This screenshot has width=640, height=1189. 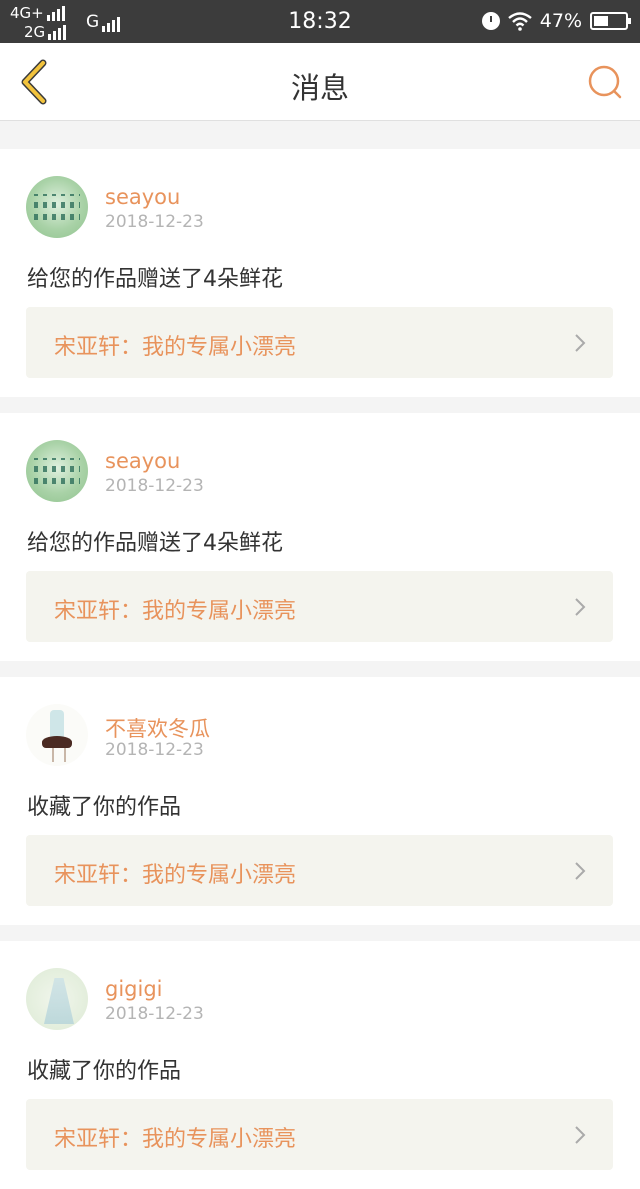 What do you see at coordinates (605, 82) in the screenshot?
I see `search-icon` at bounding box center [605, 82].